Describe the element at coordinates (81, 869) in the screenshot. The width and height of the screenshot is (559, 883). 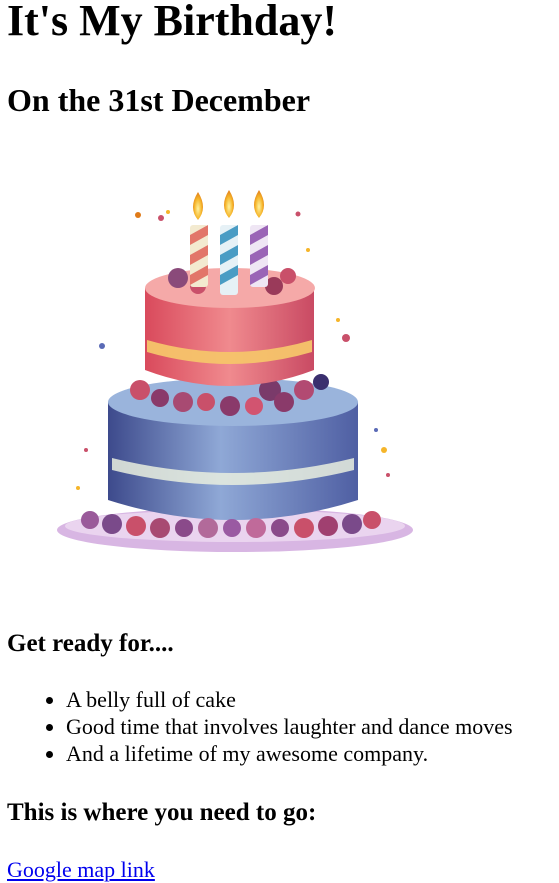
I see `google-map-link: Google map link` at that location.